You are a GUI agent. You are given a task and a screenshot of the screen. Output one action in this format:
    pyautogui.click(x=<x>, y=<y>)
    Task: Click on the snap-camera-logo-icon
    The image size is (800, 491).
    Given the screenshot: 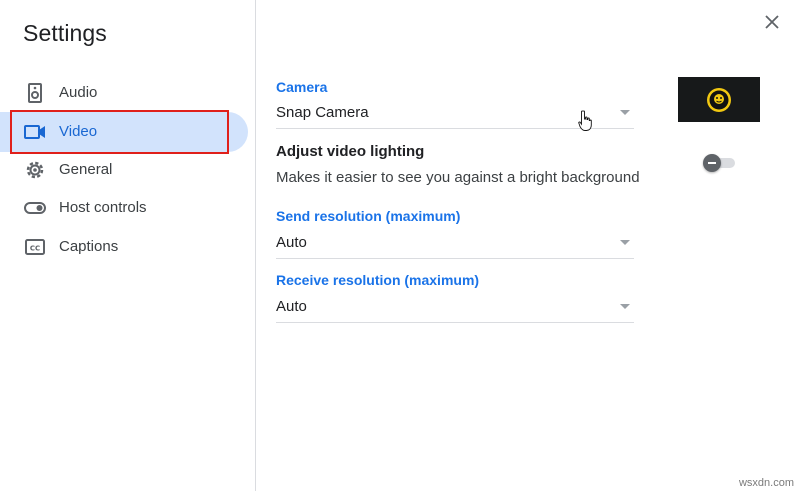 What is the action you would take?
    pyautogui.click(x=719, y=99)
    